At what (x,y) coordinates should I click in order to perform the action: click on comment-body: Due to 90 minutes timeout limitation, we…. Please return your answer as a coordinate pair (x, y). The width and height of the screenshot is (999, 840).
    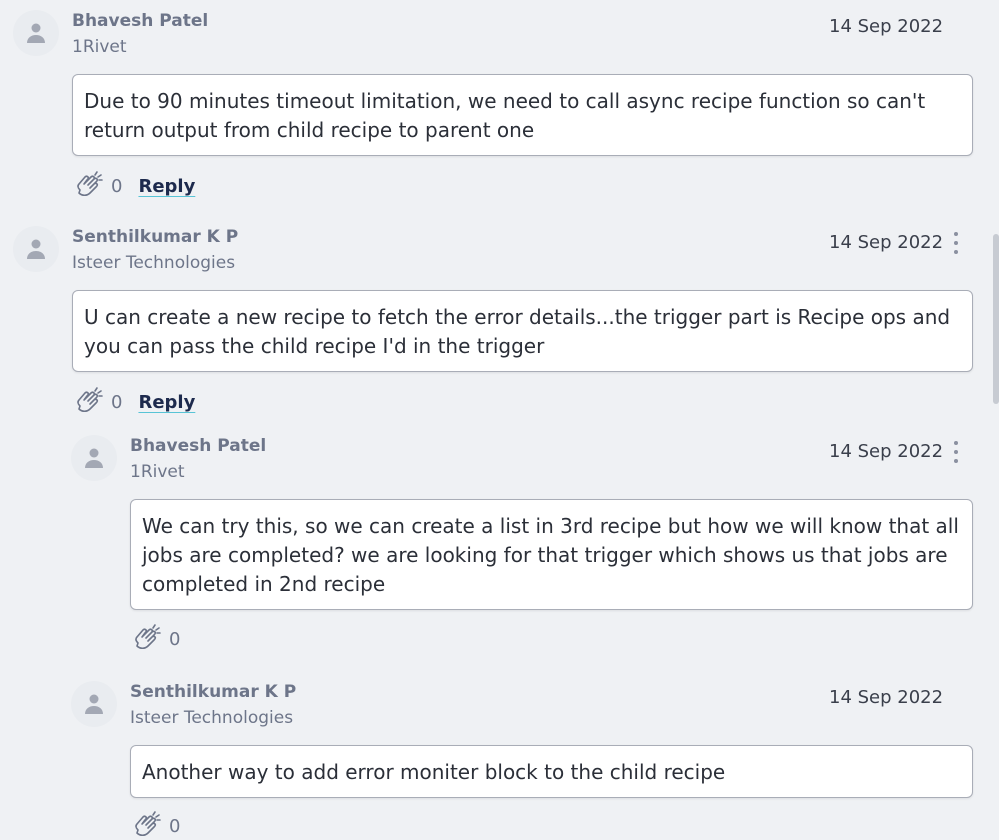
    Looking at the image, I should click on (522, 115).